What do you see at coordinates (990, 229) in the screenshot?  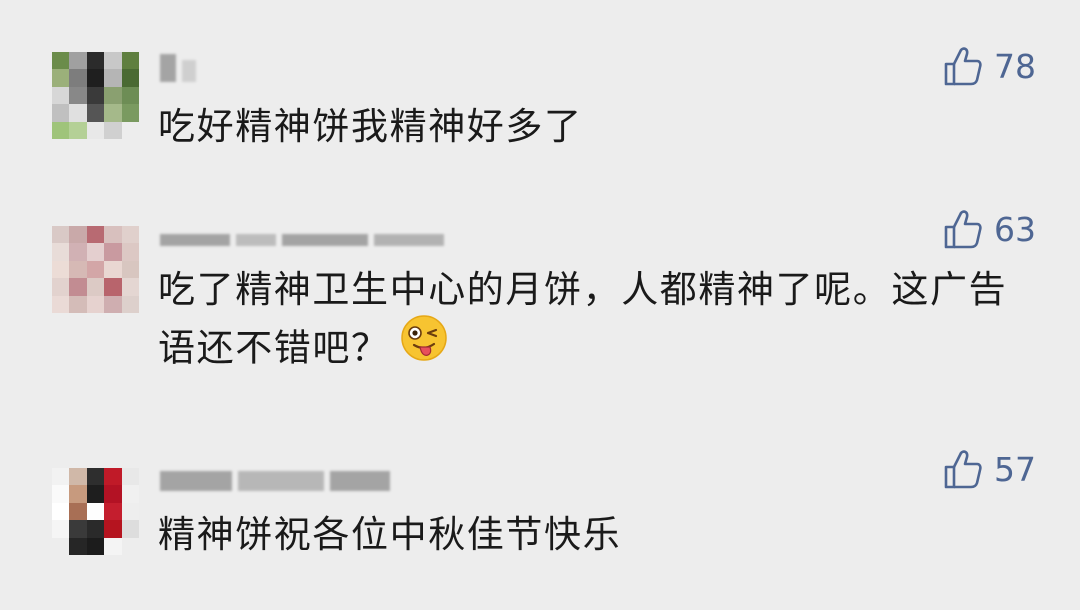 I see `like-button: 63` at bounding box center [990, 229].